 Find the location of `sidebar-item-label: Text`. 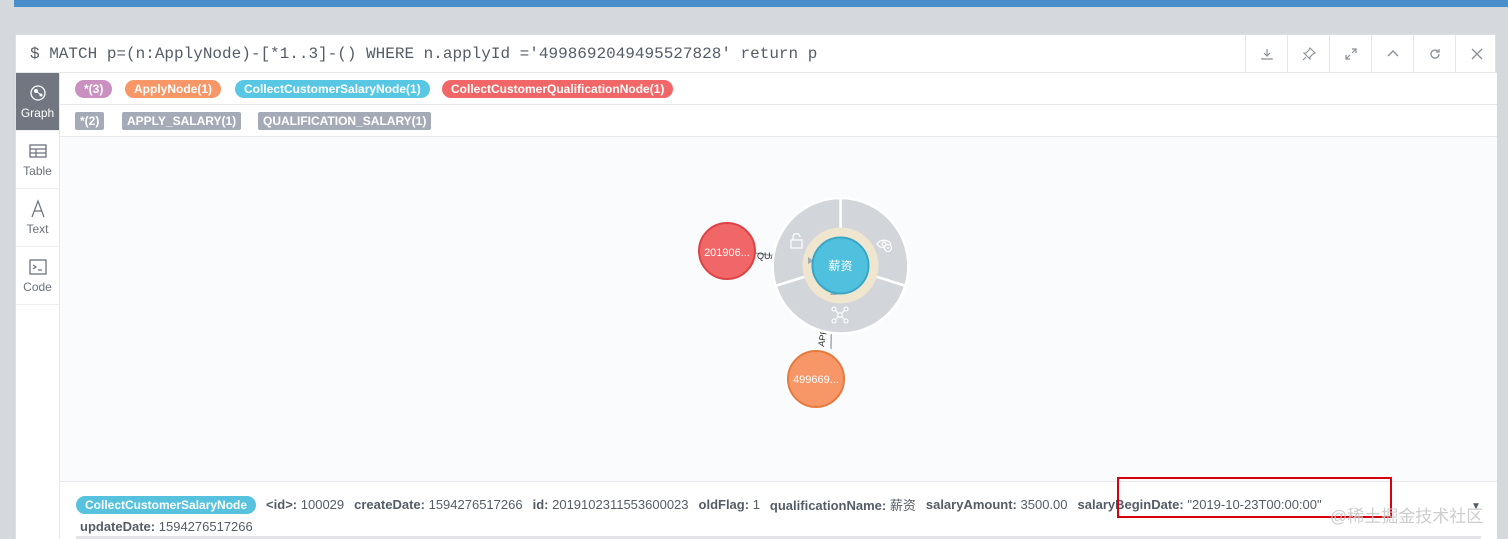

sidebar-item-label: Text is located at coordinates (37, 229).